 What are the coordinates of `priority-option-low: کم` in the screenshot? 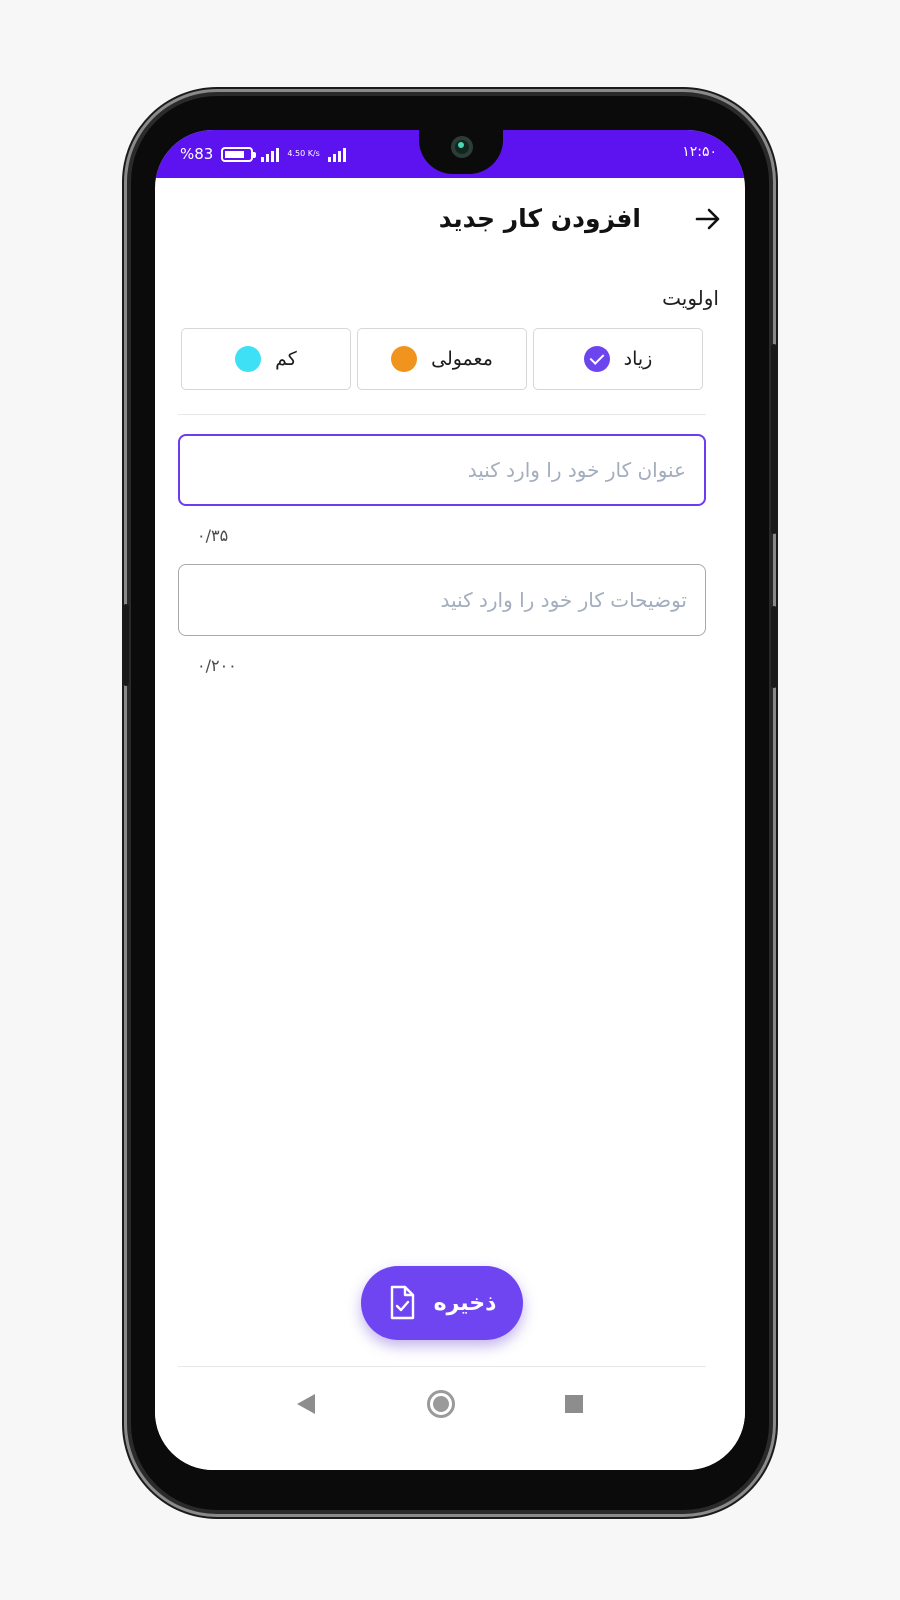 It's located at (266, 359).